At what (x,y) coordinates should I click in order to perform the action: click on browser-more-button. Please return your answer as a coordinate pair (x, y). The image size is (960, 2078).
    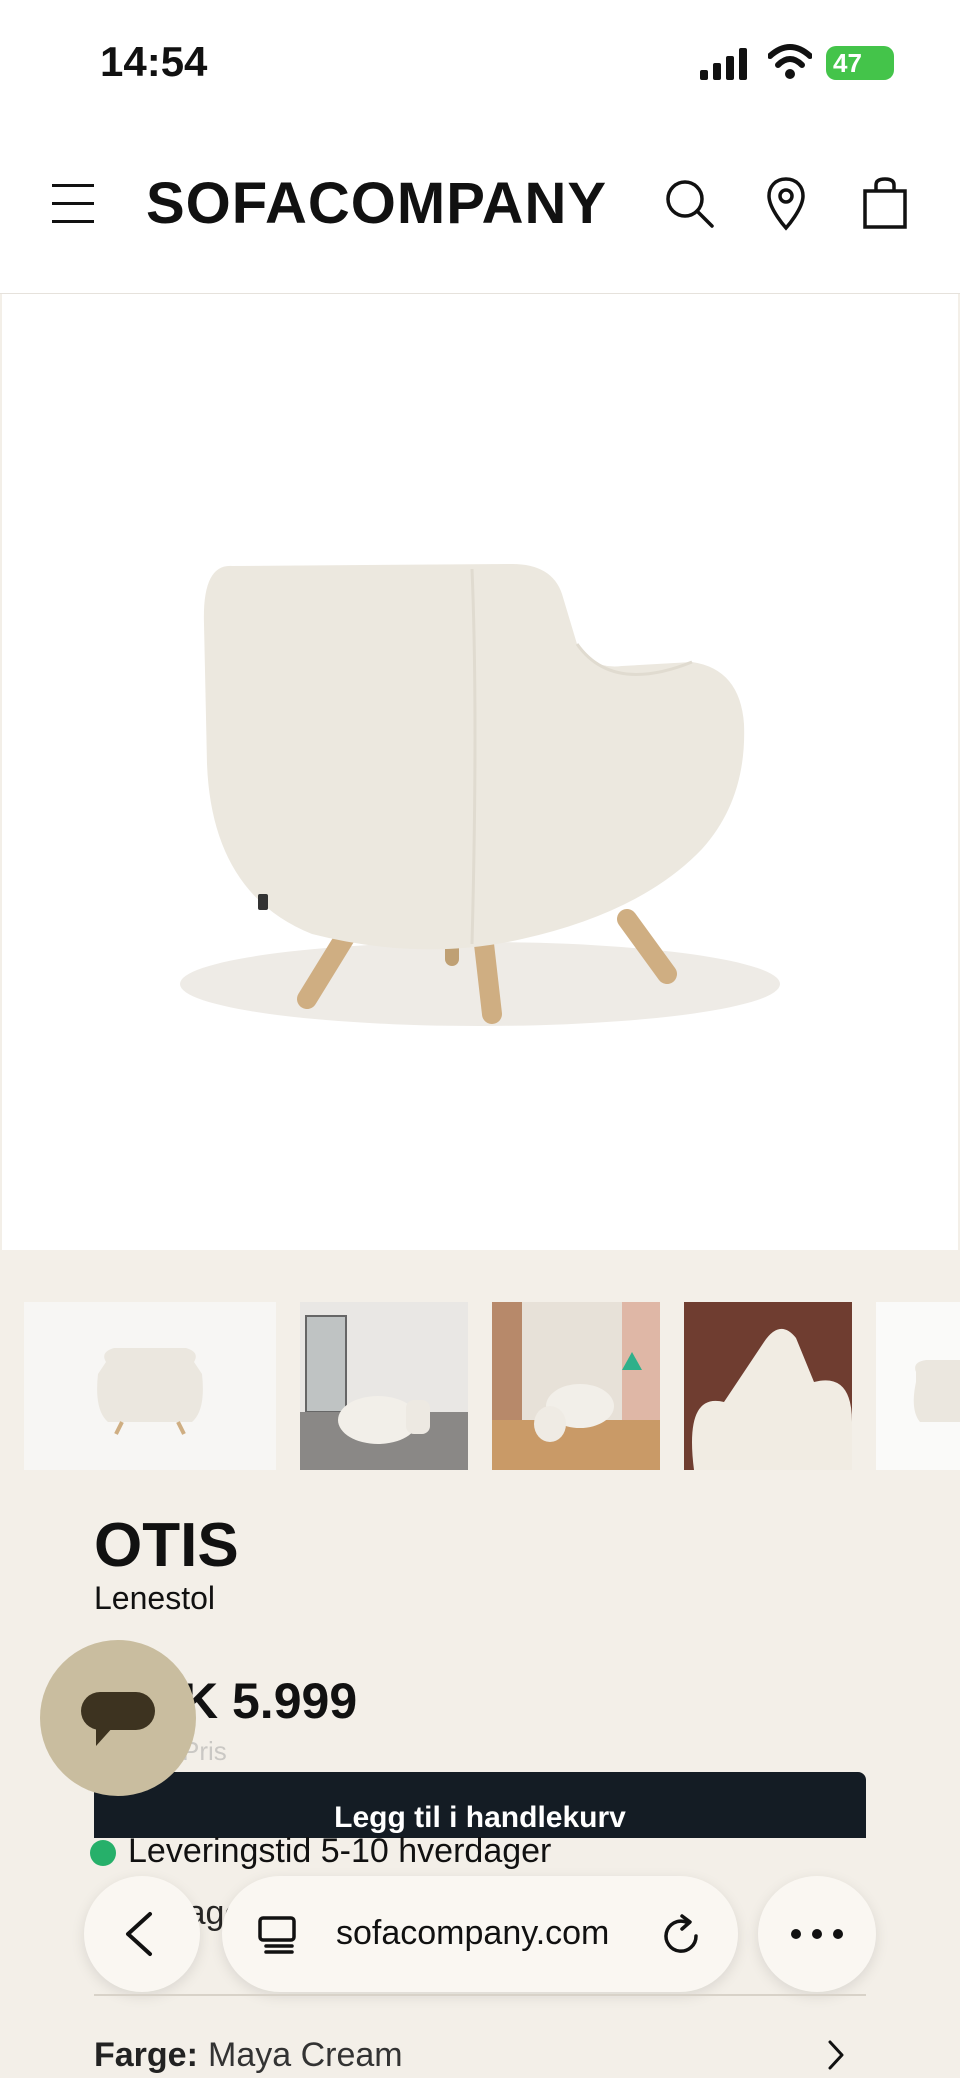
    Looking at the image, I should click on (817, 1934).